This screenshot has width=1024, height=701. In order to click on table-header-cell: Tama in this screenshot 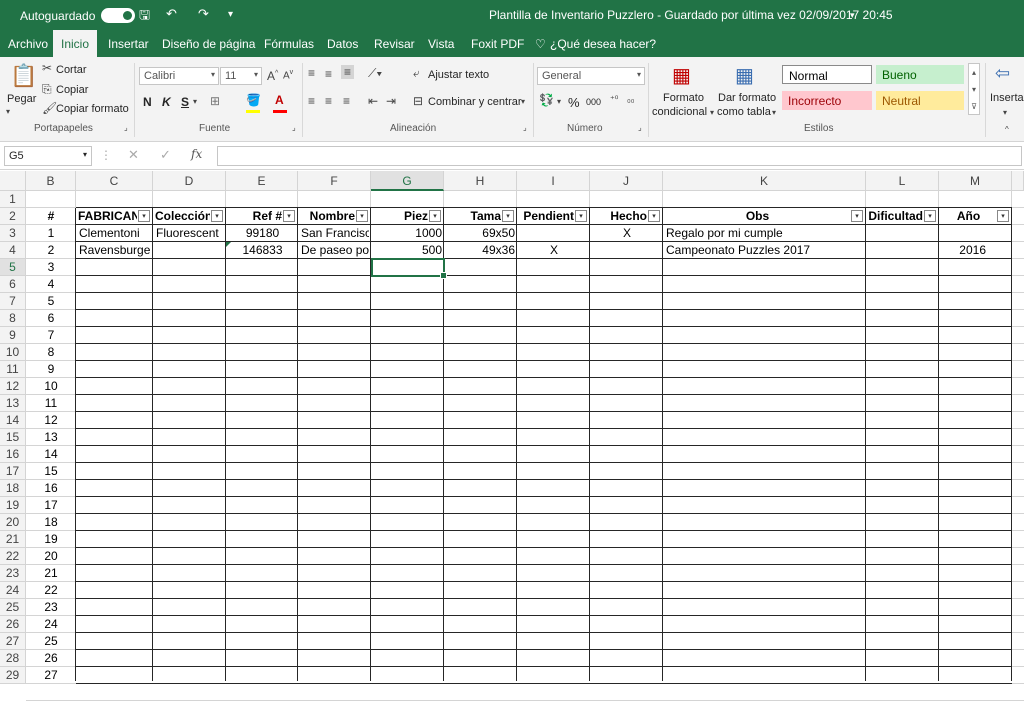, I will do `click(473, 216)`.